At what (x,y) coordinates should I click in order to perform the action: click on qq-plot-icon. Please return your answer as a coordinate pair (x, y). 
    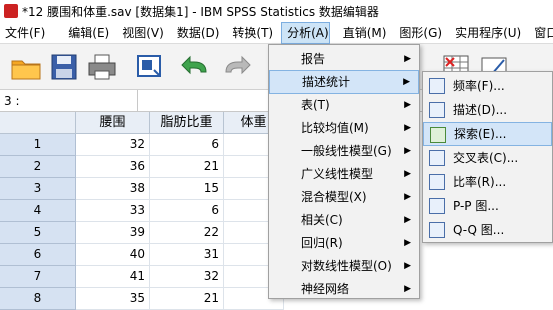
    Looking at the image, I should click on (437, 230).